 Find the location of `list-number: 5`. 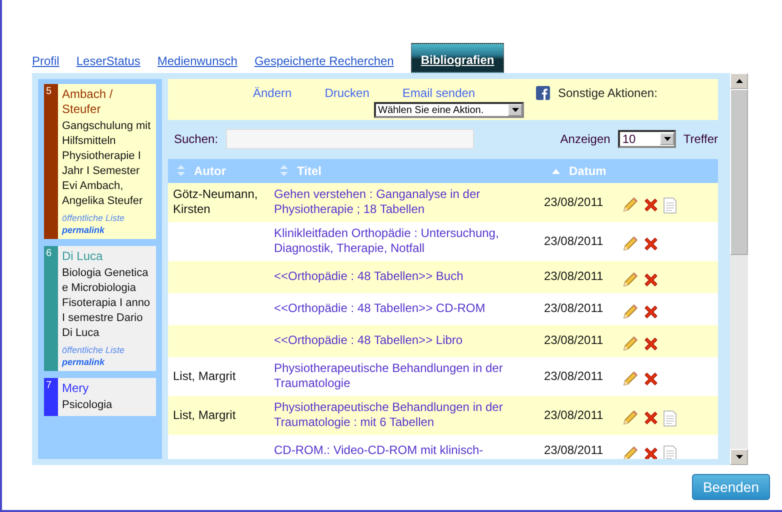

list-number: 5 is located at coordinates (51, 161).